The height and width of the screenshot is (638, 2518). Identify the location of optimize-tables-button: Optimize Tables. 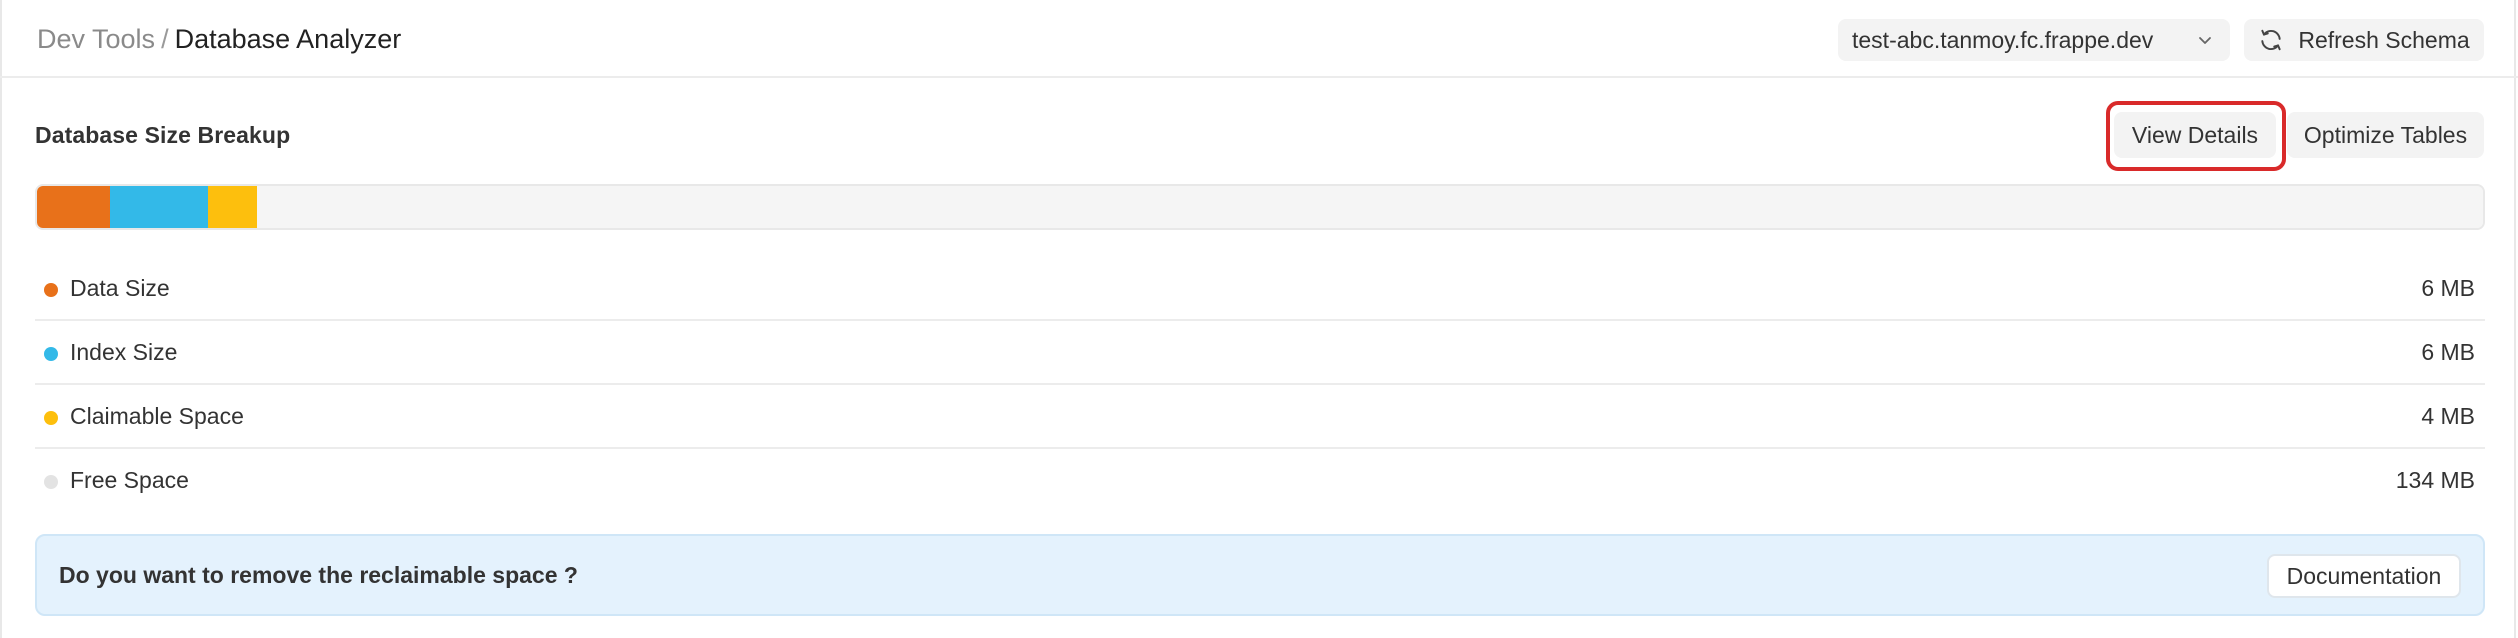
(2385, 135).